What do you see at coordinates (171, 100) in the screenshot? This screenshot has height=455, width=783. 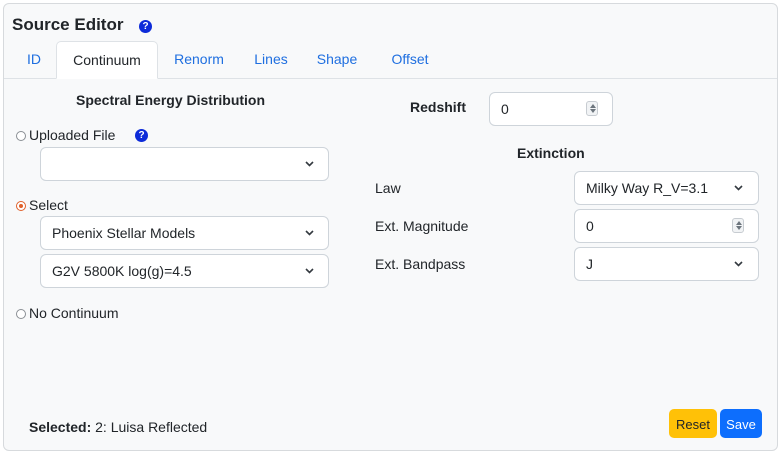 I see `sed-heading: Spectral Energy Distribution` at bounding box center [171, 100].